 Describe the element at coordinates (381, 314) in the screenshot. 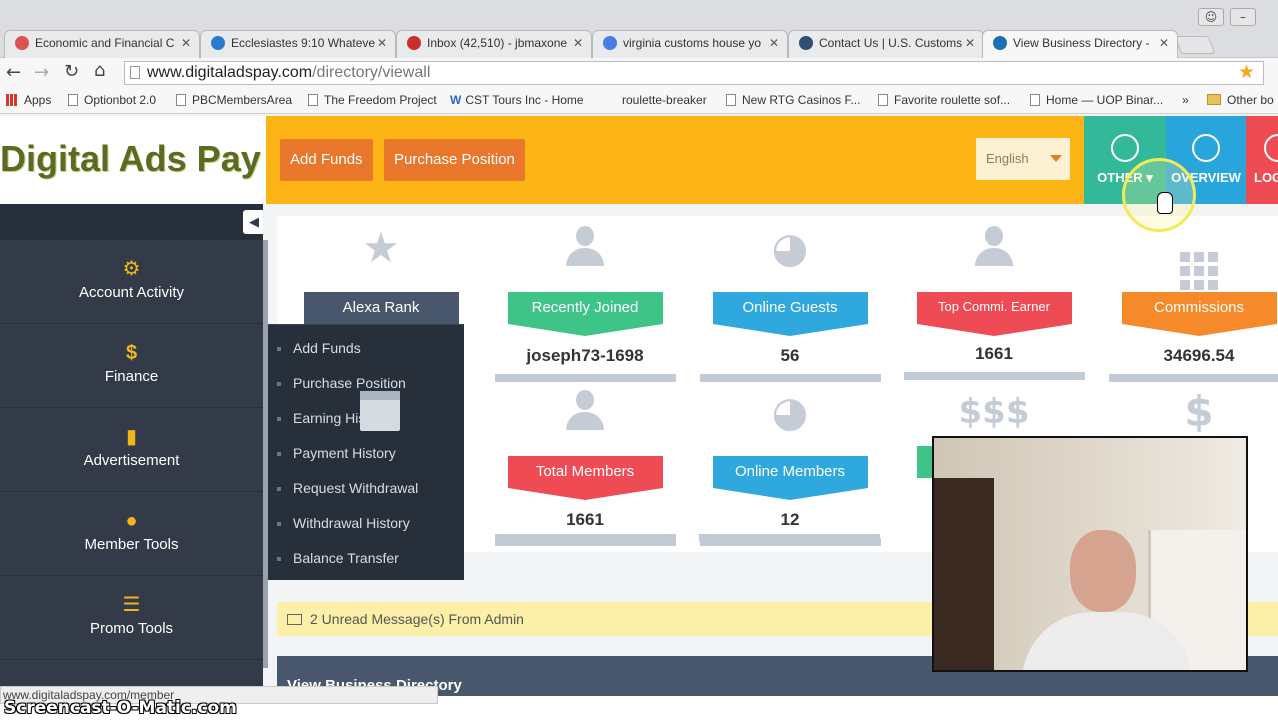

I see `stat-label: Alexa Rank` at that location.